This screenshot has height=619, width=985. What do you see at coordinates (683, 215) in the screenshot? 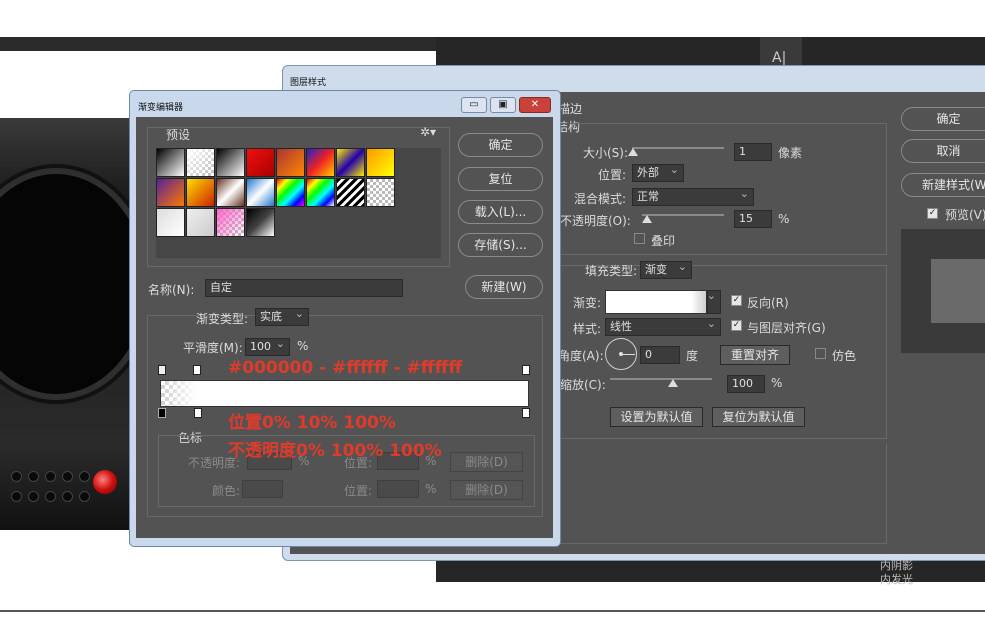
I see `opacity-slider` at bounding box center [683, 215].